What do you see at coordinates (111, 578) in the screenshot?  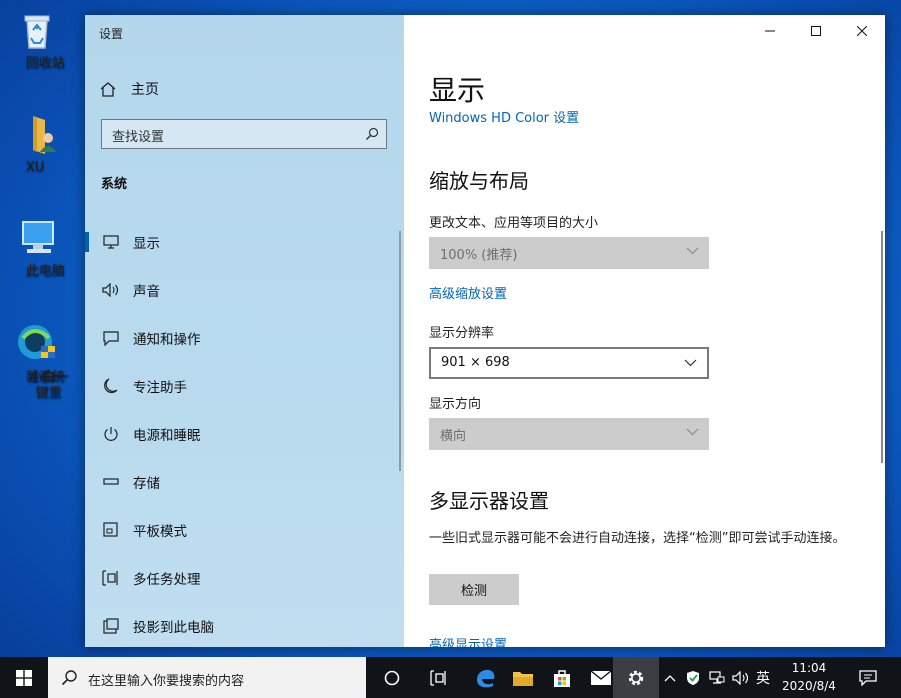 I see `multitask-icon` at bounding box center [111, 578].